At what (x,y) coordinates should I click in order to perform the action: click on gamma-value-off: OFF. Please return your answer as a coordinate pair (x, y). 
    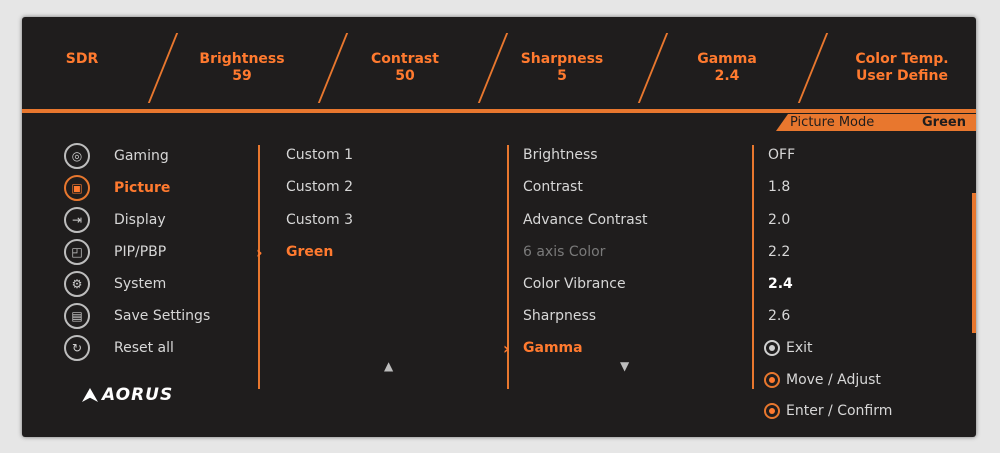
    Looking at the image, I should click on (781, 155).